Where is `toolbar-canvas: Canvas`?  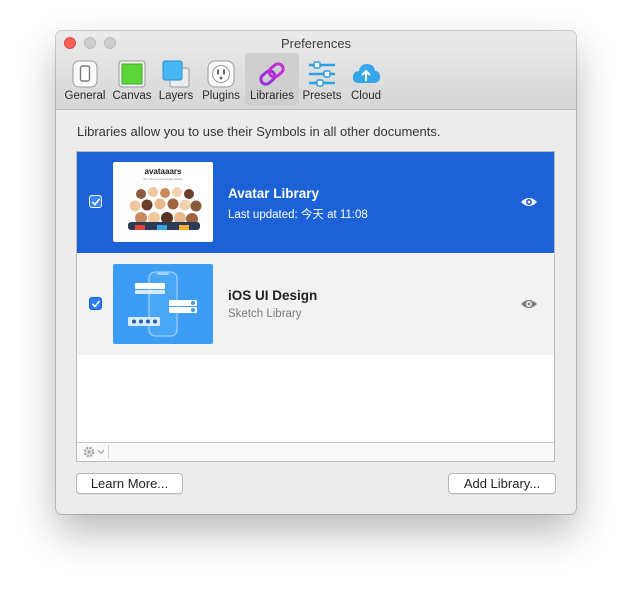 toolbar-canvas: Canvas is located at coordinates (132, 79).